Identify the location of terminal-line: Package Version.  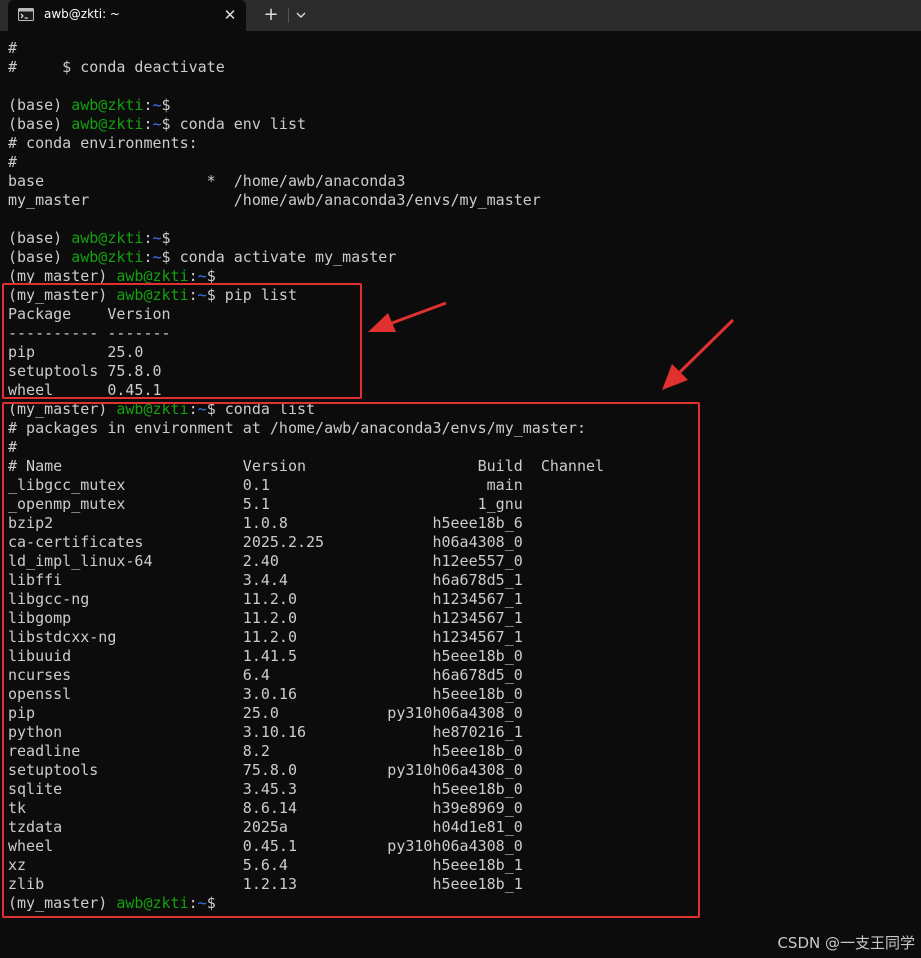
(460, 314).